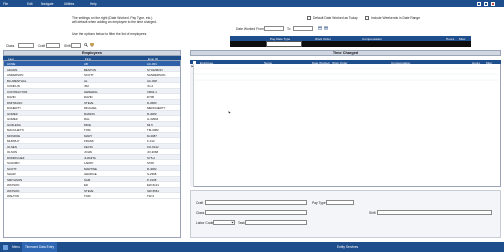 The height and width of the screenshot is (252, 504). I want to click on date-to-label: To, so click(289, 29).